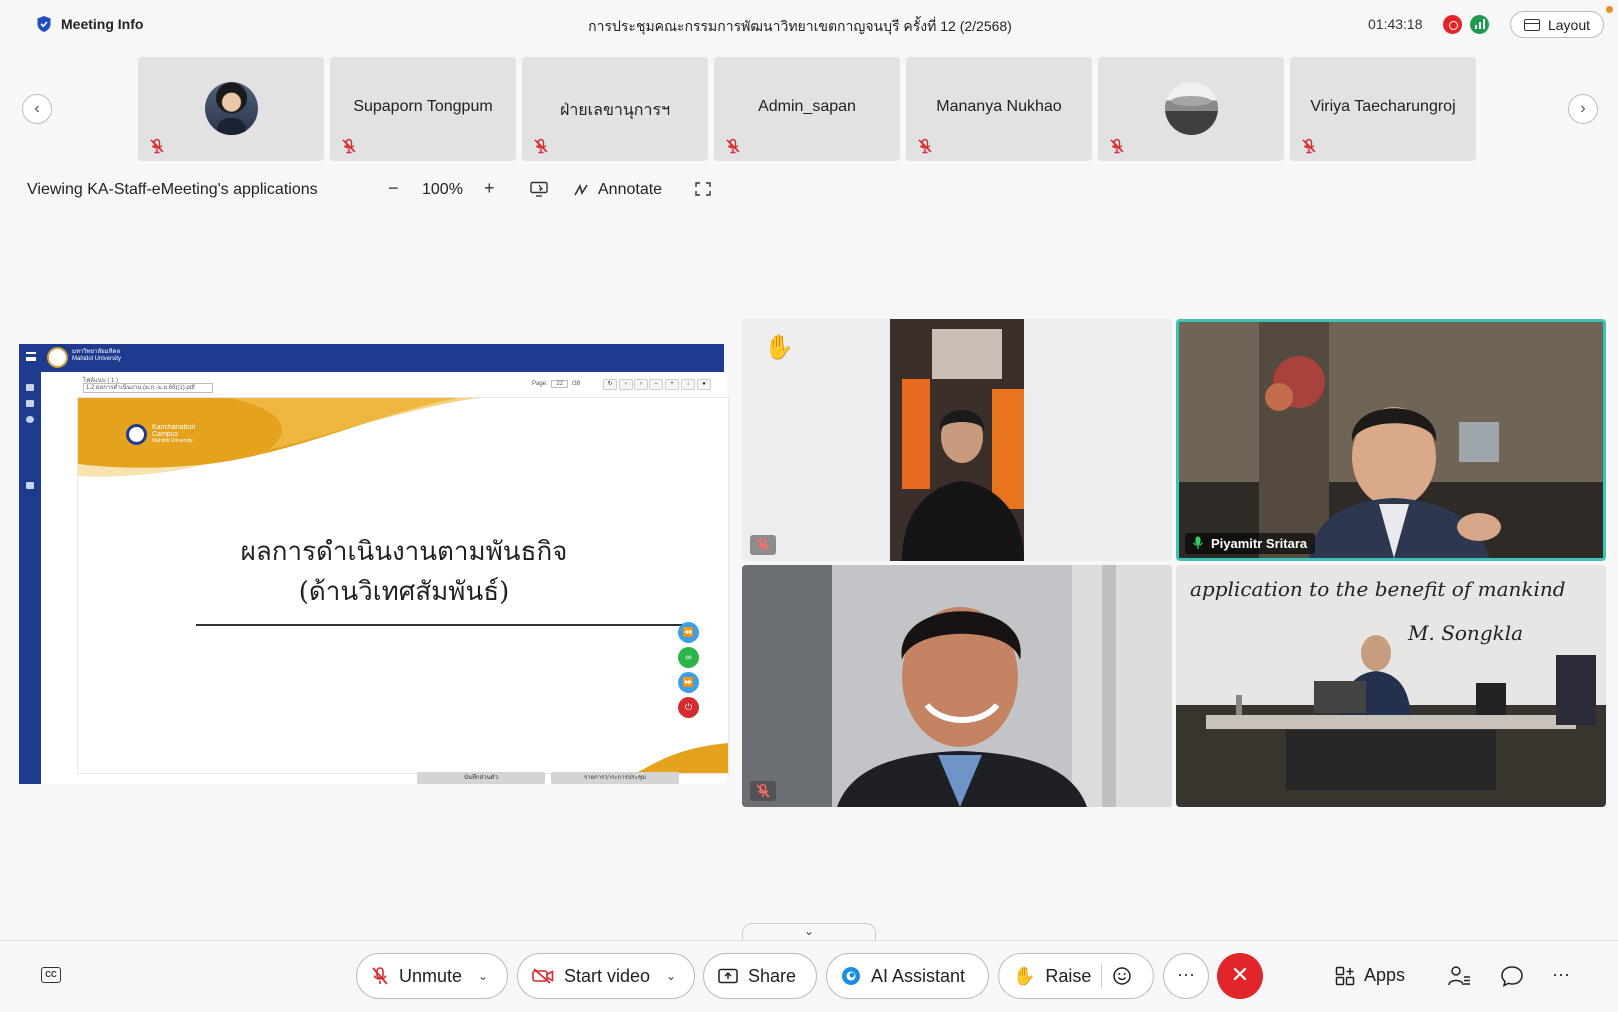 The height and width of the screenshot is (1012, 1618). What do you see at coordinates (1370, 975) in the screenshot?
I see `apps-button: Apps` at bounding box center [1370, 975].